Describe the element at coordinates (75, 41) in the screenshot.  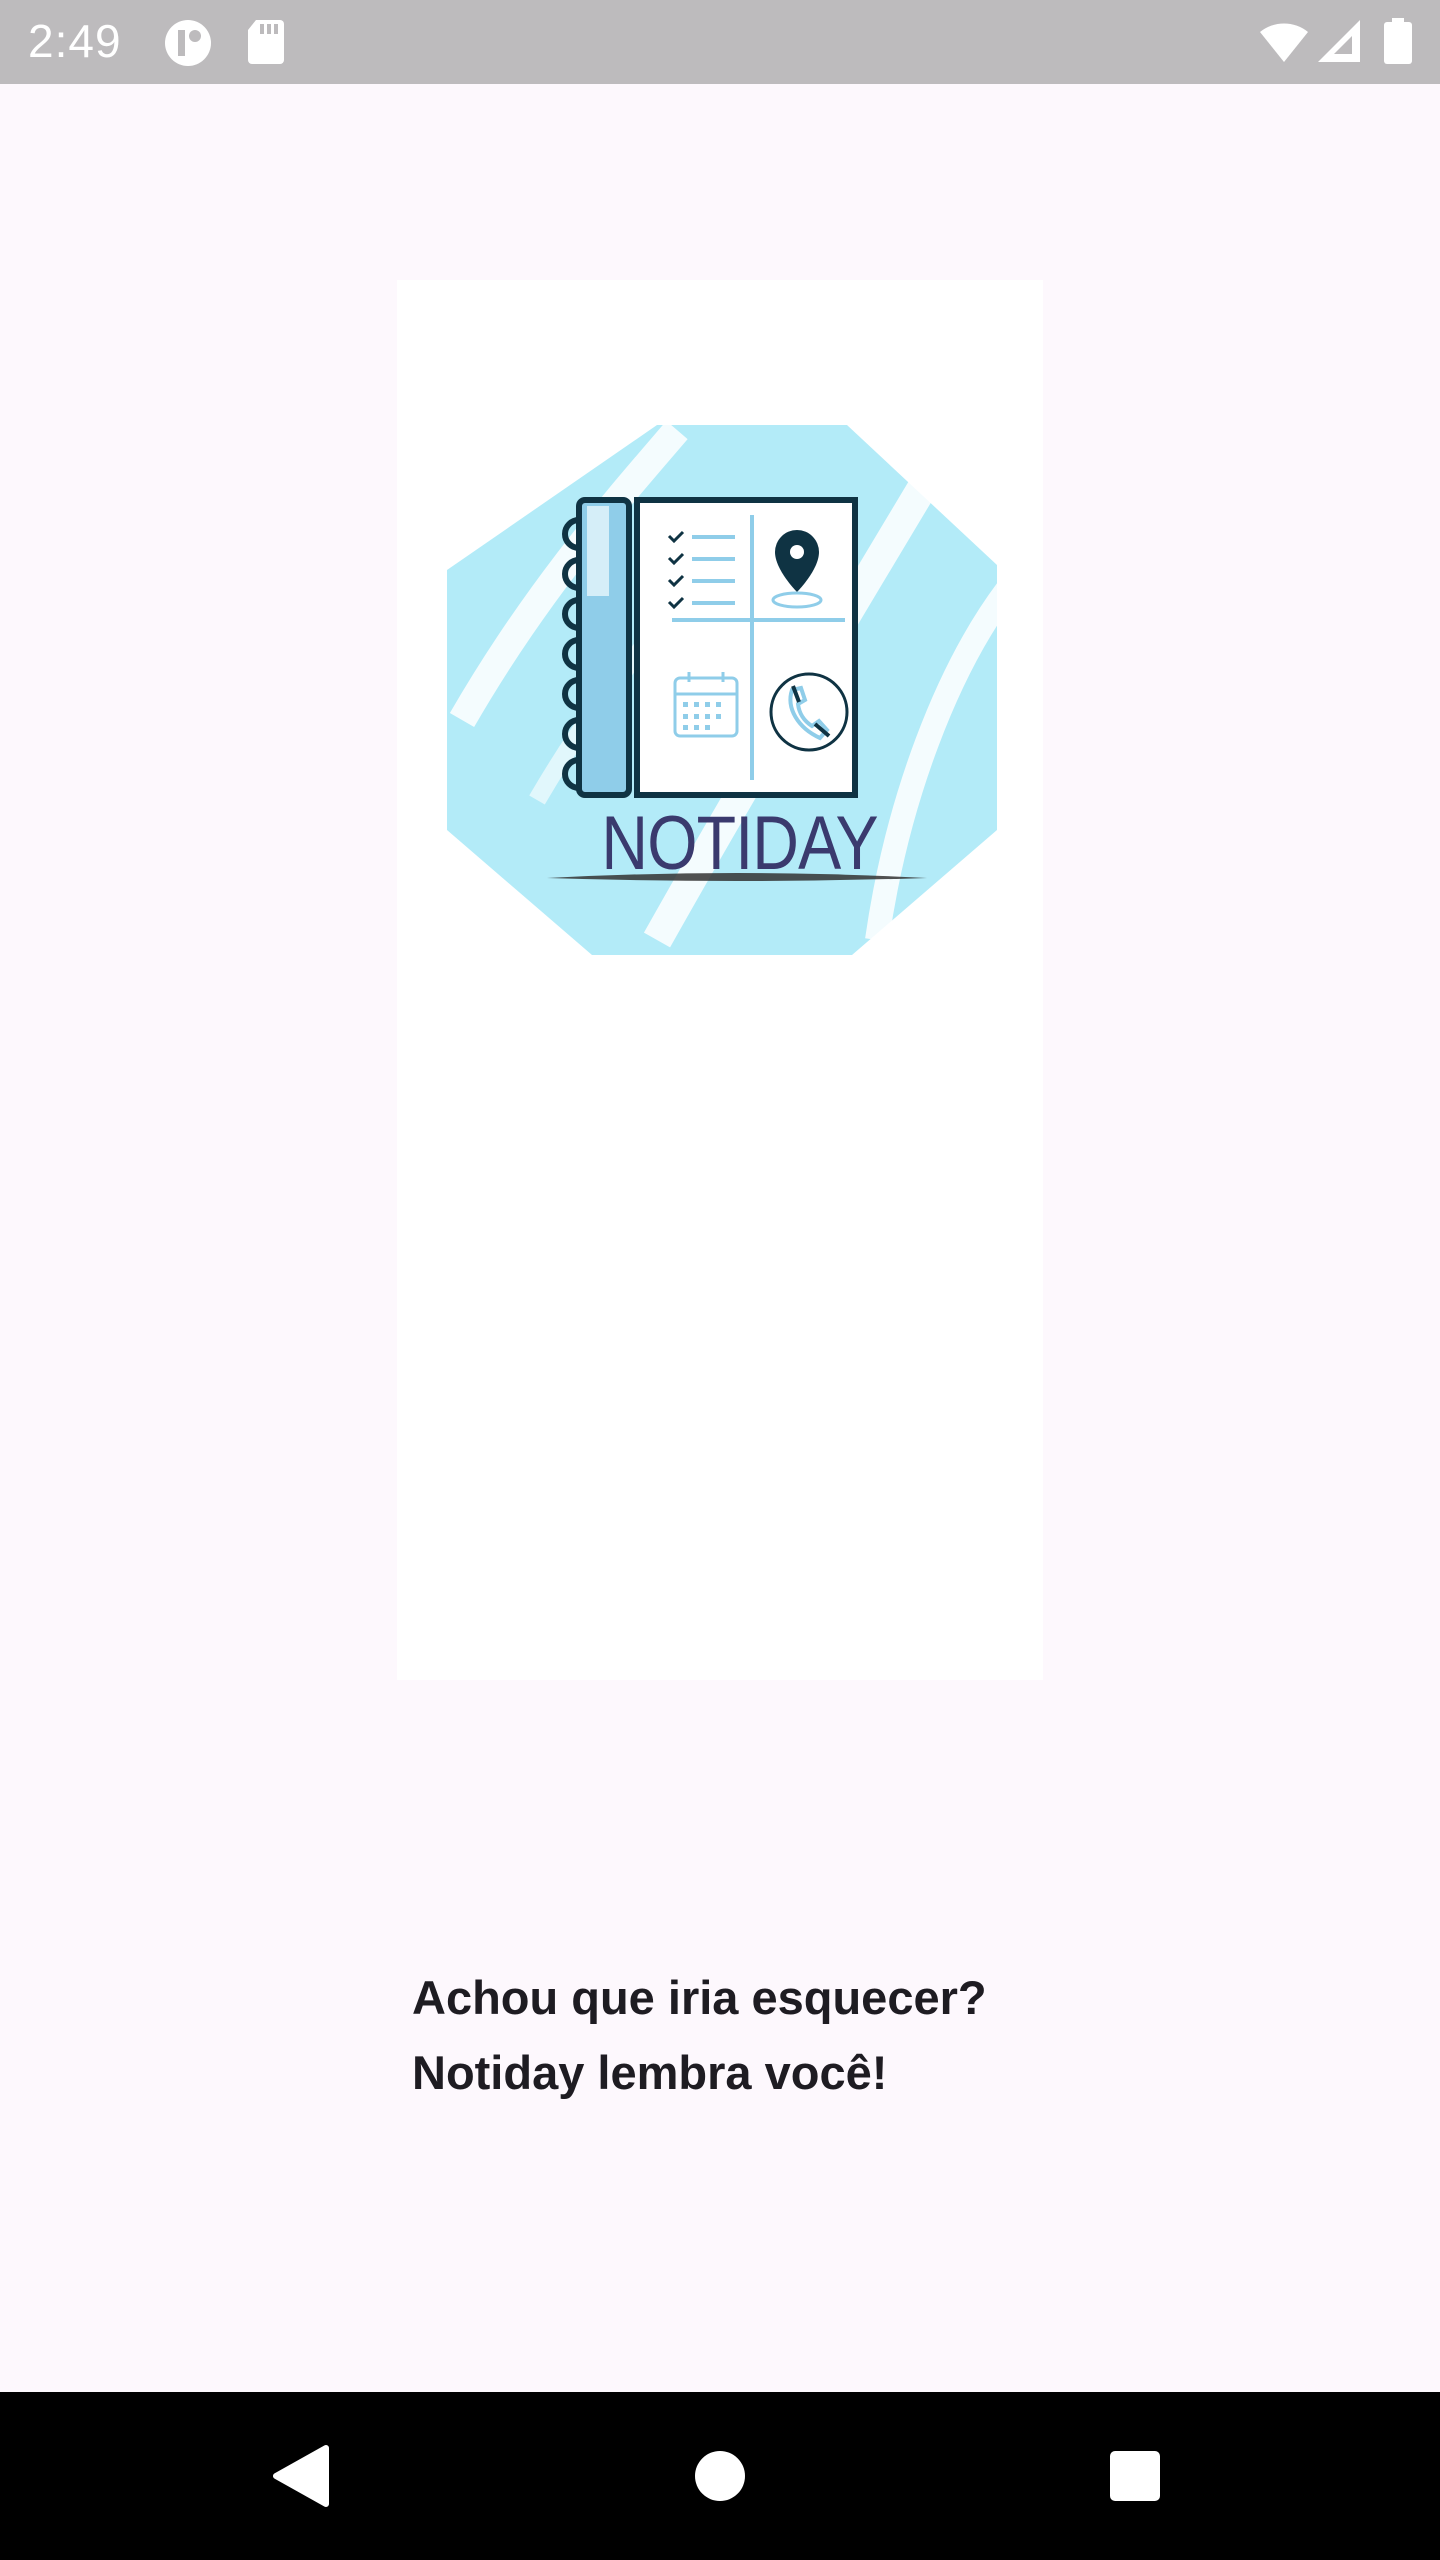
I see `status-time: 2:49` at that location.